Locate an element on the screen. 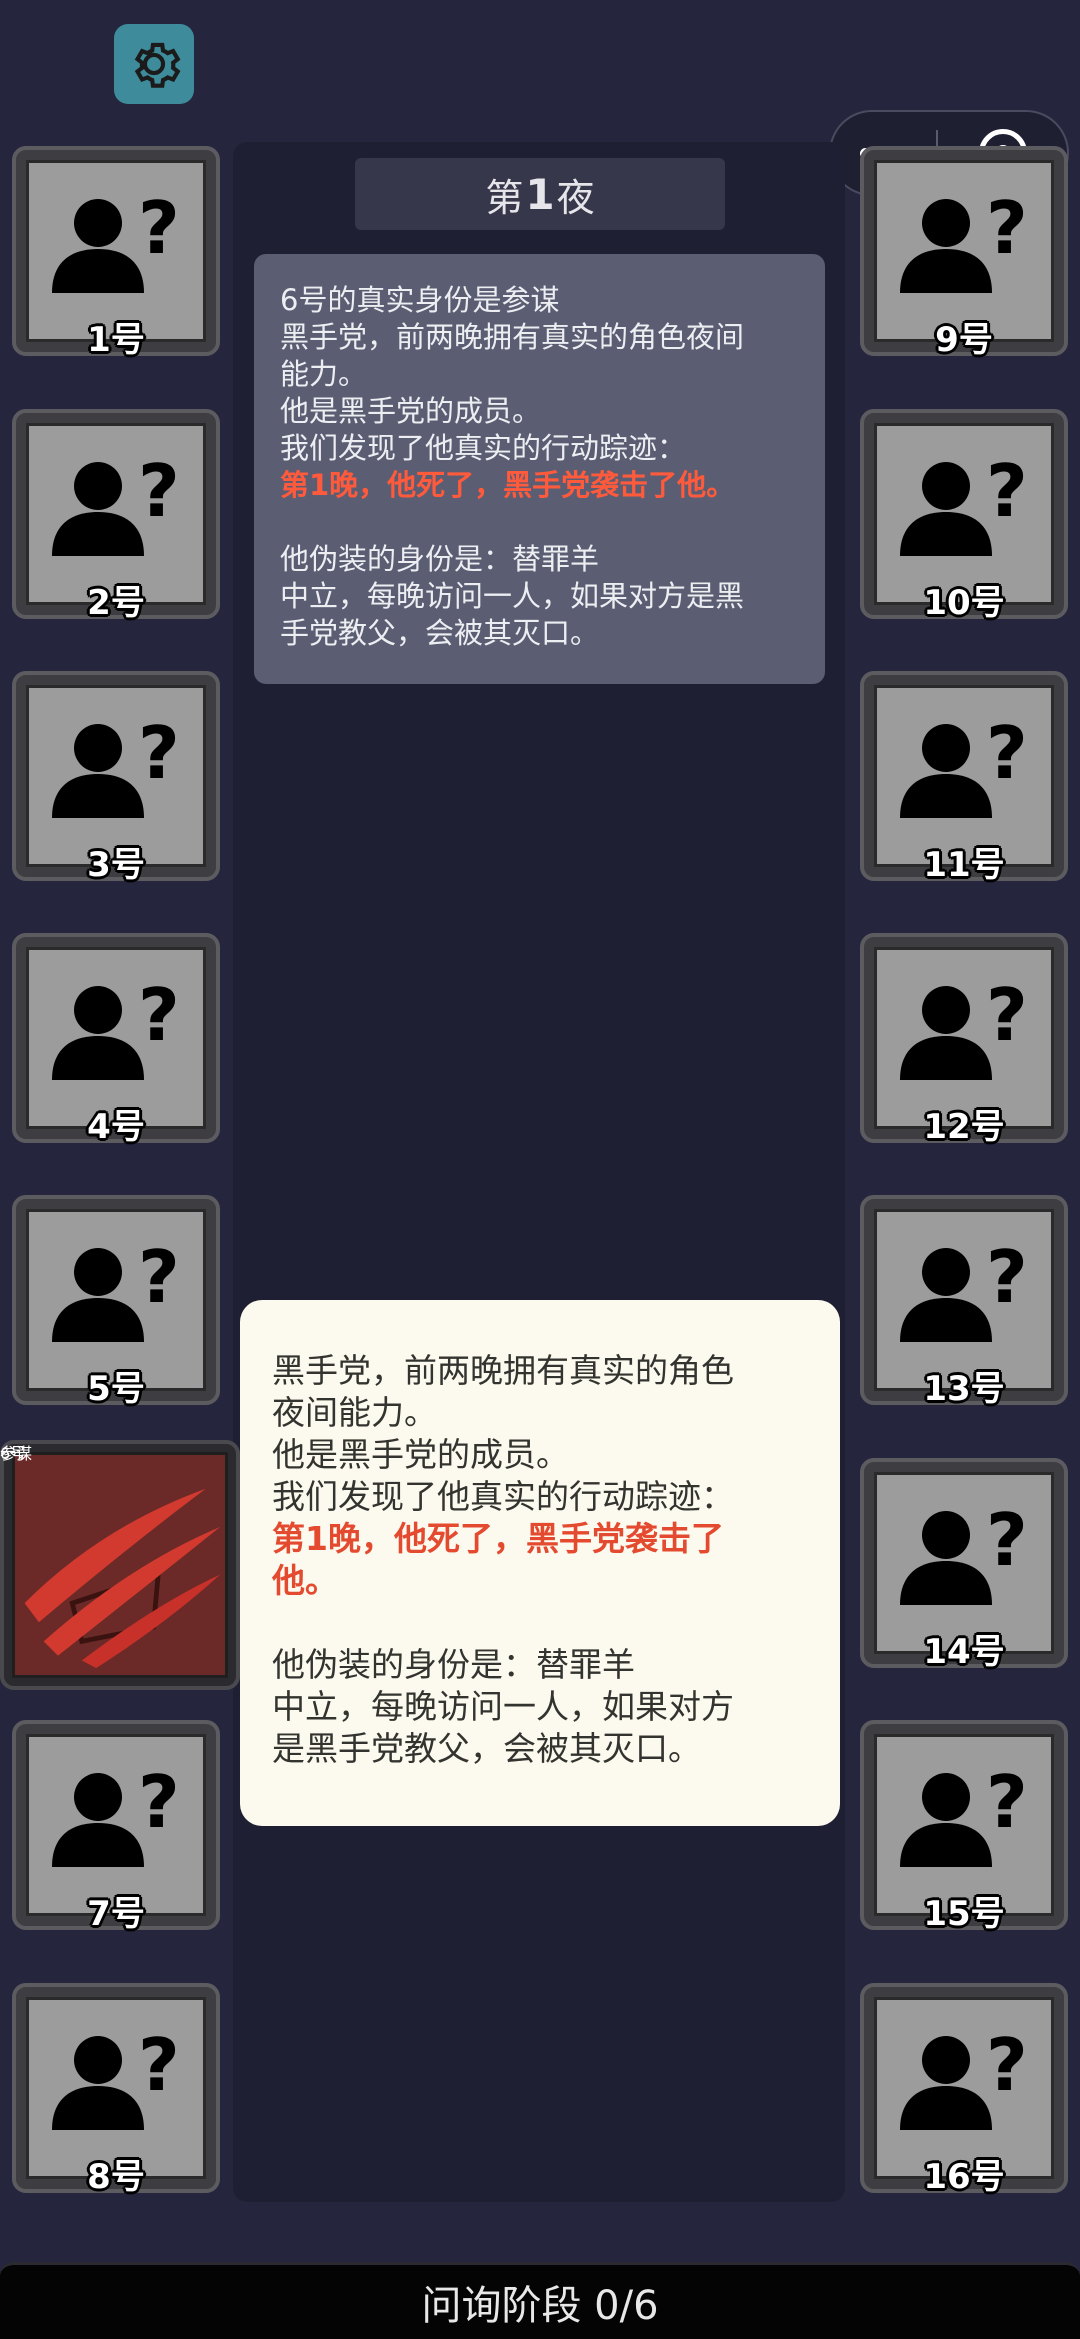  seat-label: 9号 is located at coordinates (964, 340).